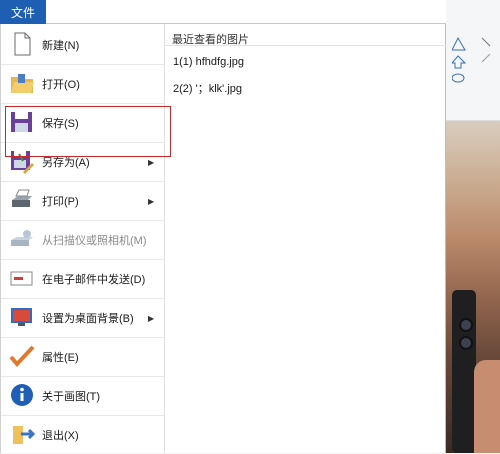  What do you see at coordinates (21, 317) in the screenshot?
I see `desktop-background-icon` at bounding box center [21, 317].